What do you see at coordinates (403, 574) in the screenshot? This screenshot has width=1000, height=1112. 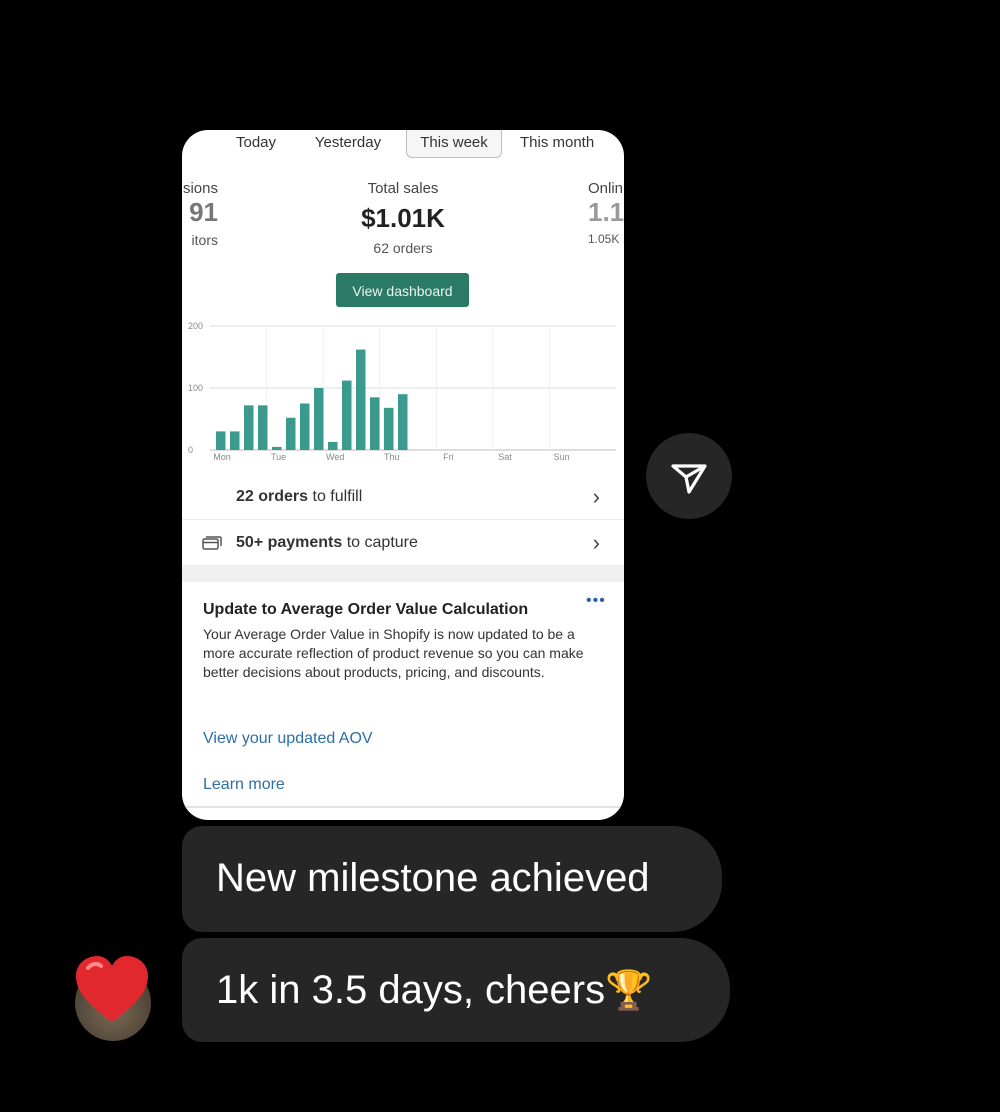 I see `section-divider` at bounding box center [403, 574].